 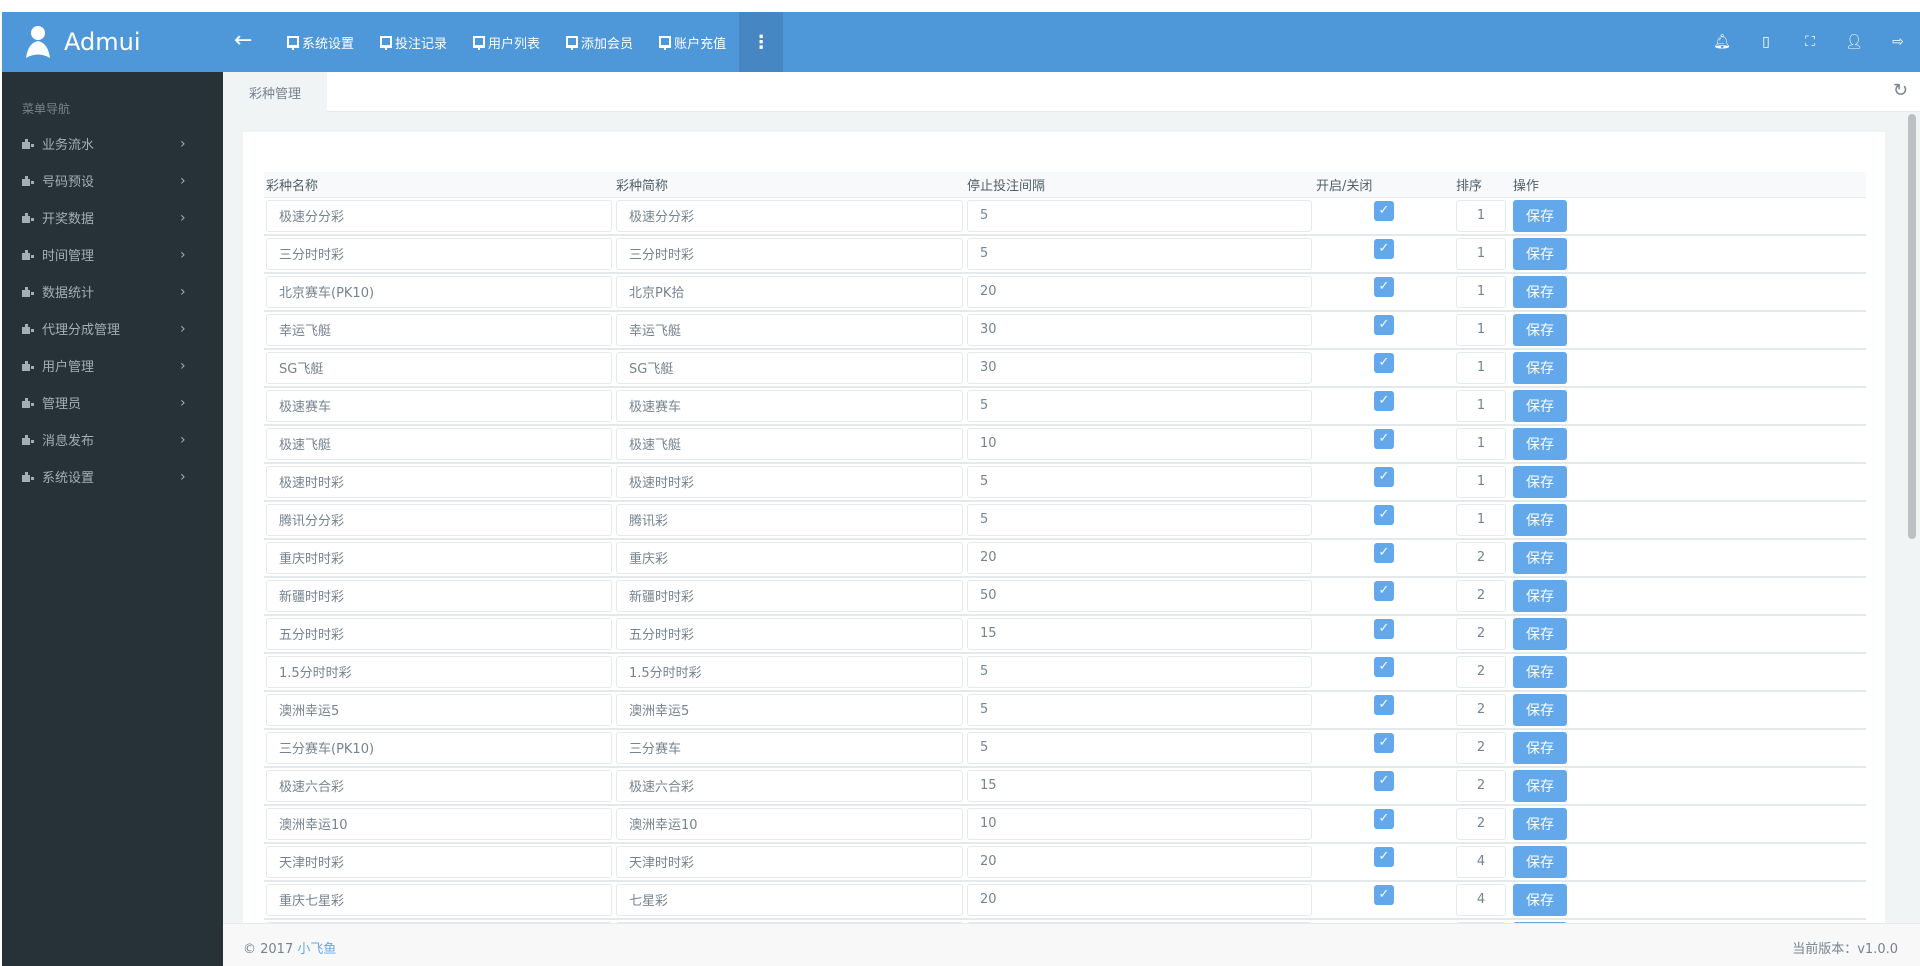 I want to click on short-name-input: 七星彩, so click(x=789, y=899).